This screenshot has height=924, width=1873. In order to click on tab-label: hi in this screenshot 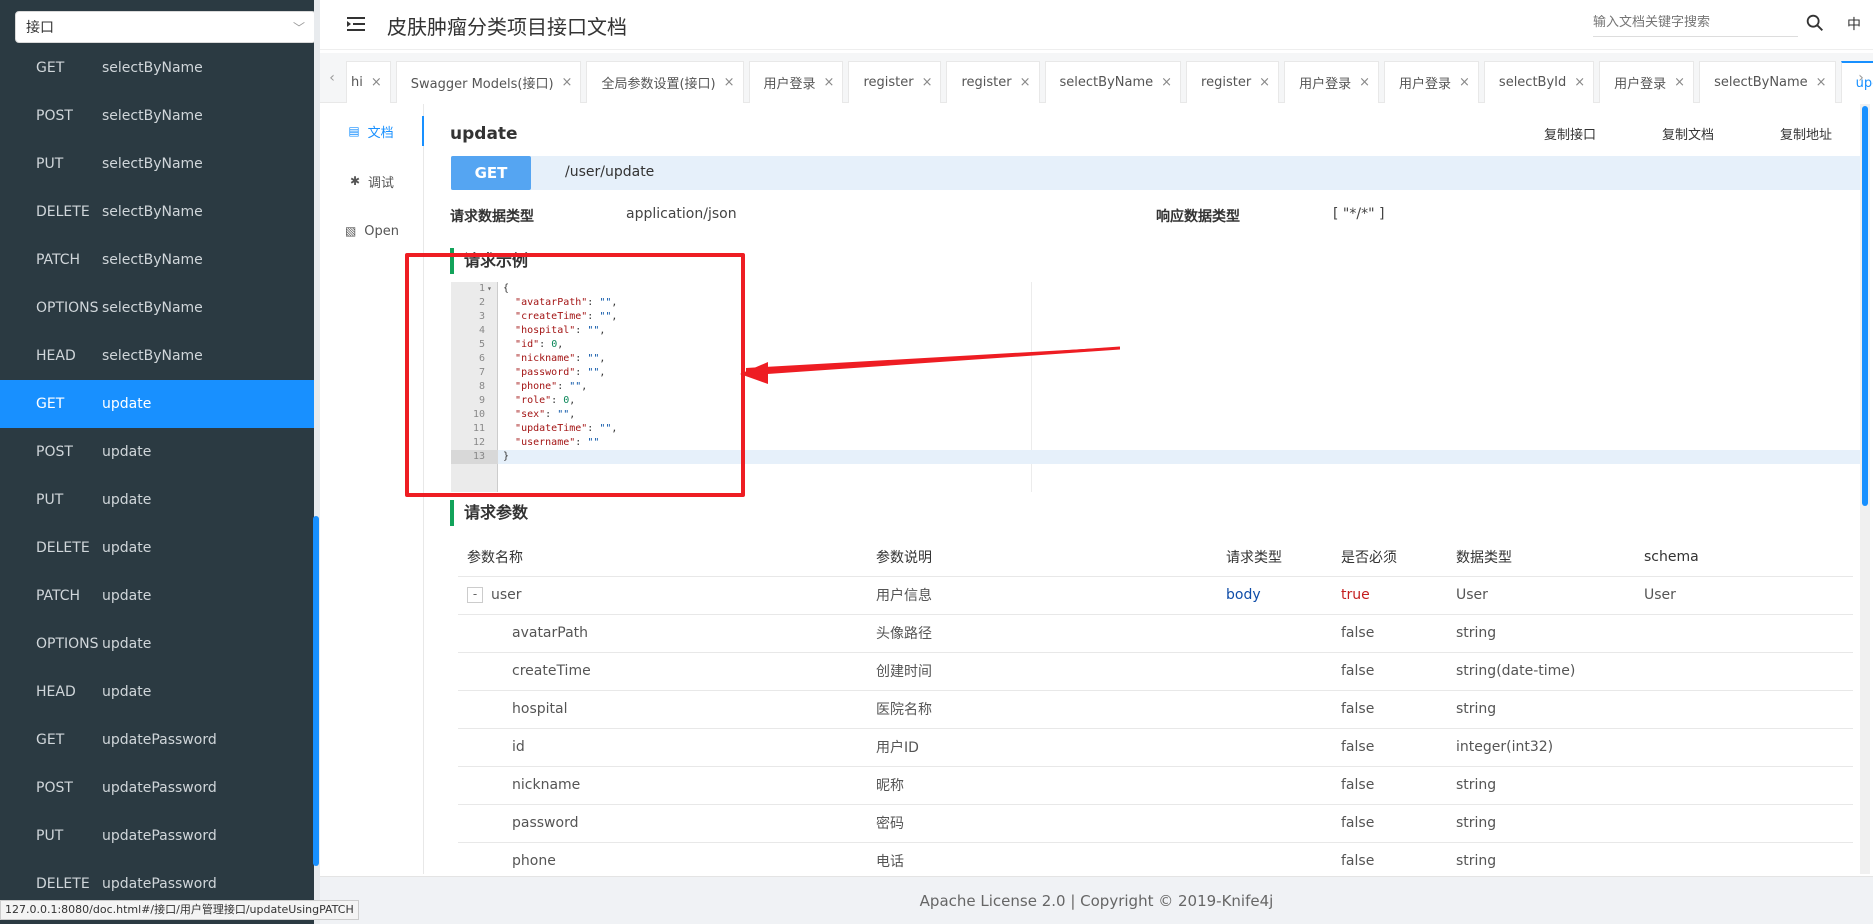, I will do `click(357, 82)`.